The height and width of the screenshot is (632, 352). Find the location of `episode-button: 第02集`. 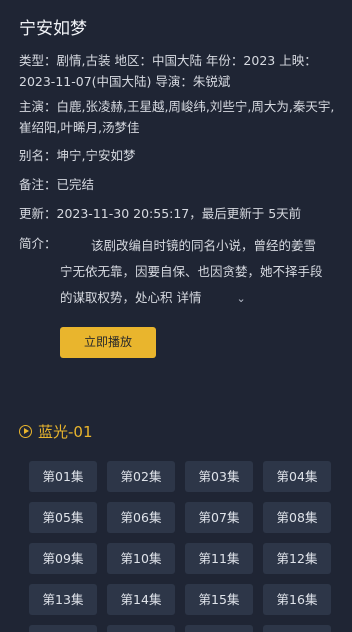

episode-button: 第02集 is located at coordinates (141, 476).